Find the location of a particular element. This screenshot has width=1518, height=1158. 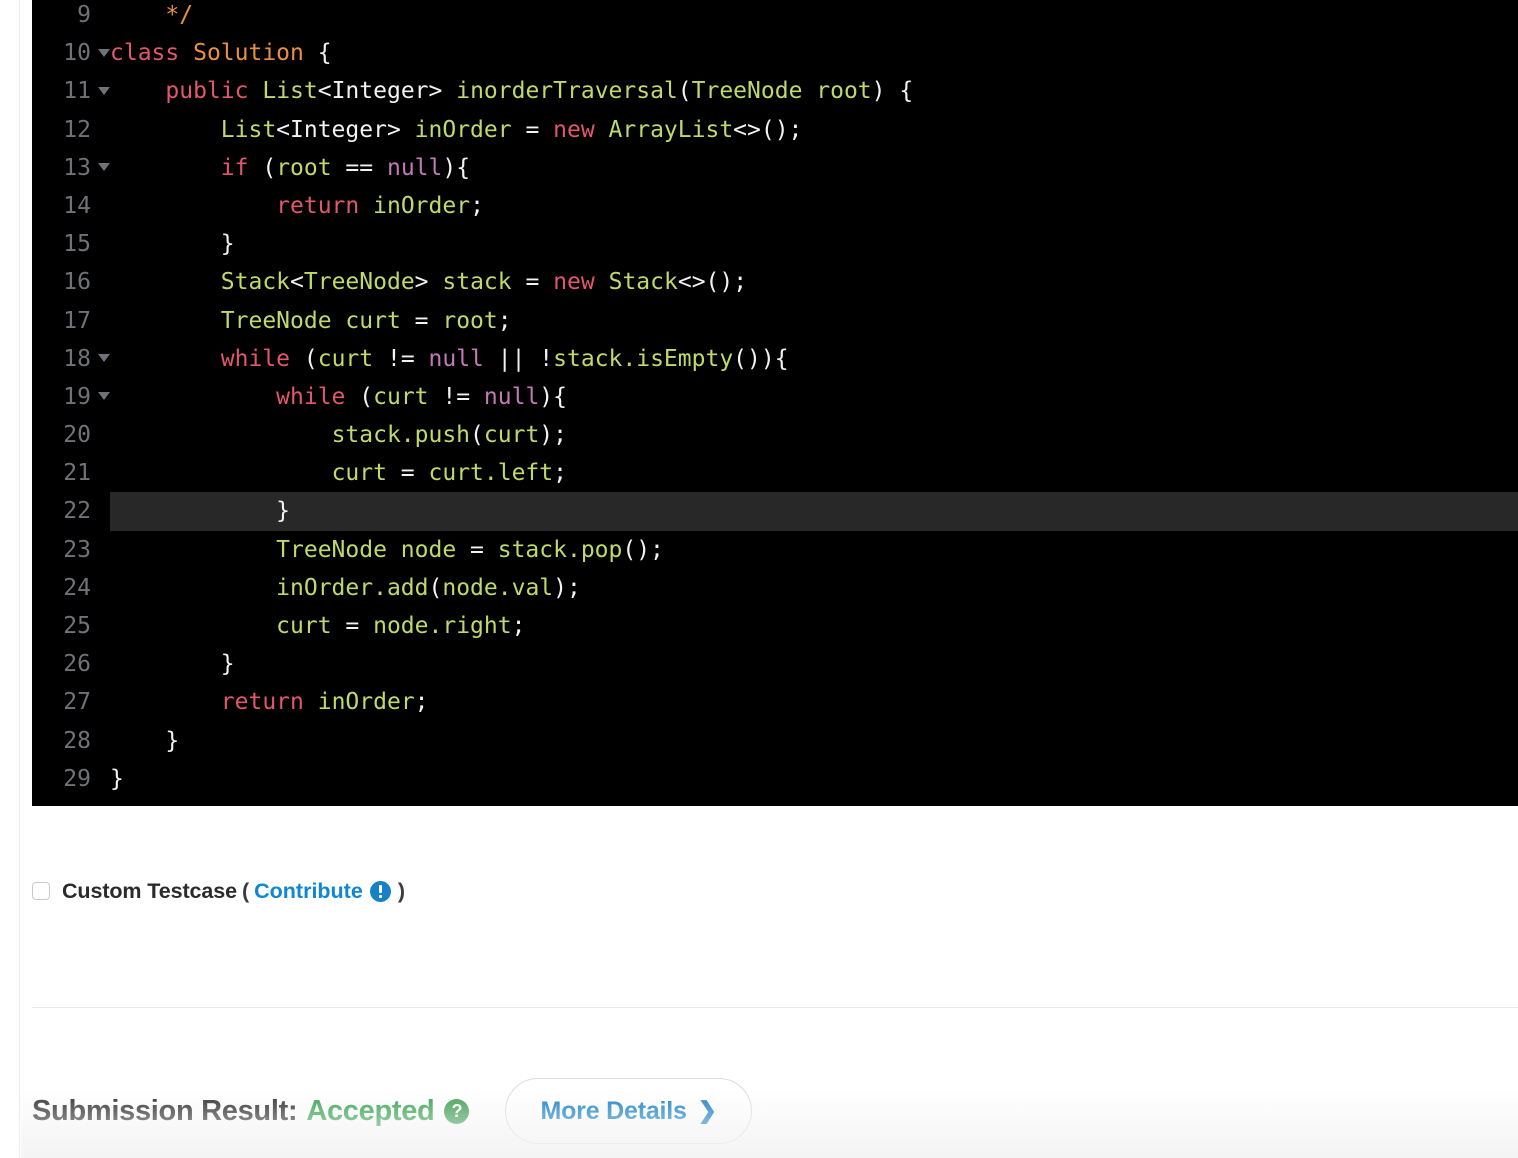

line-number-gutter: 11 is located at coordinates (71, 91).